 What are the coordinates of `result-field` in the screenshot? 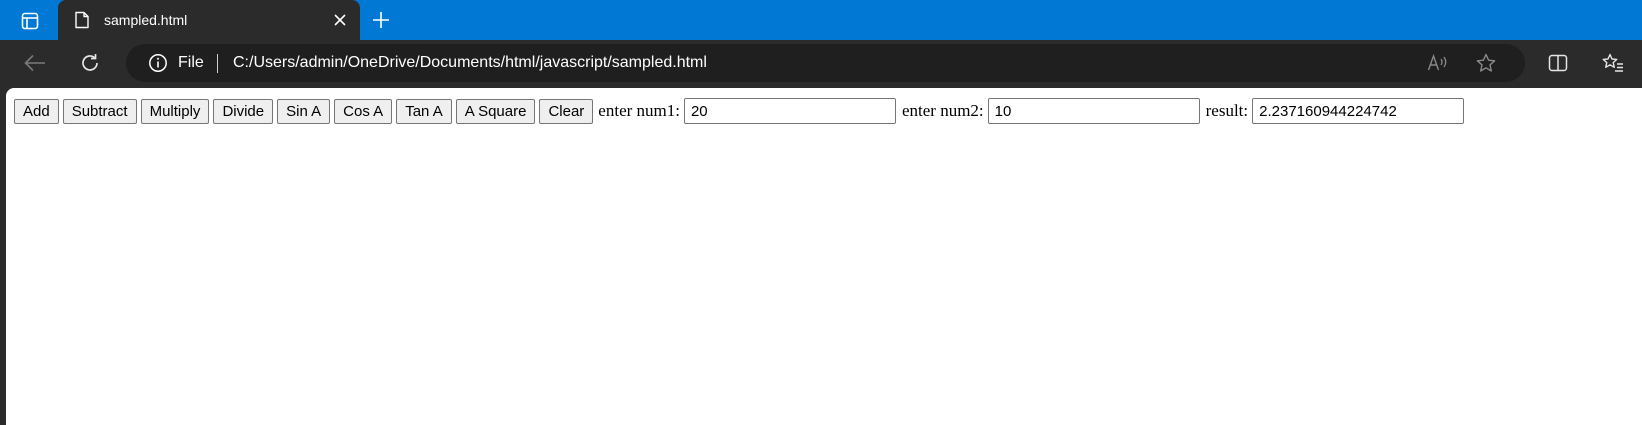 It's located at (1358, 111).